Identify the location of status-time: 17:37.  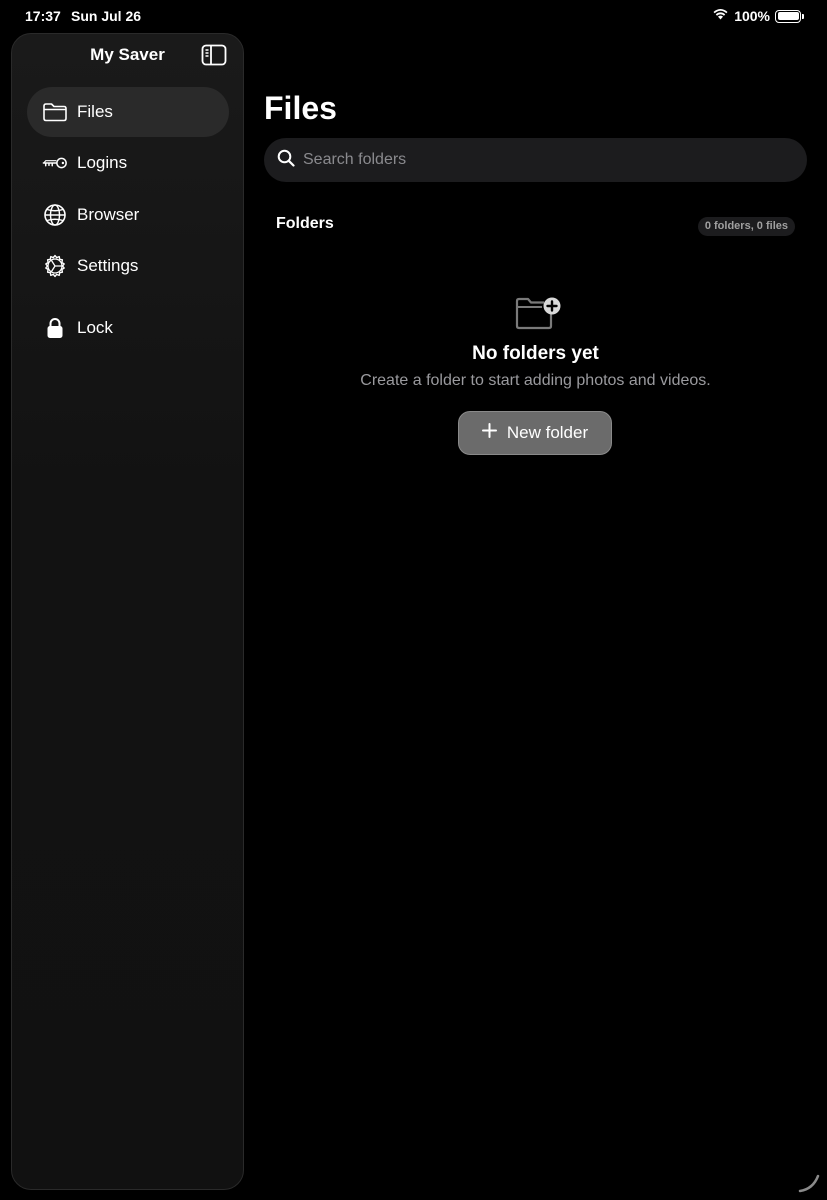
(43, 16).